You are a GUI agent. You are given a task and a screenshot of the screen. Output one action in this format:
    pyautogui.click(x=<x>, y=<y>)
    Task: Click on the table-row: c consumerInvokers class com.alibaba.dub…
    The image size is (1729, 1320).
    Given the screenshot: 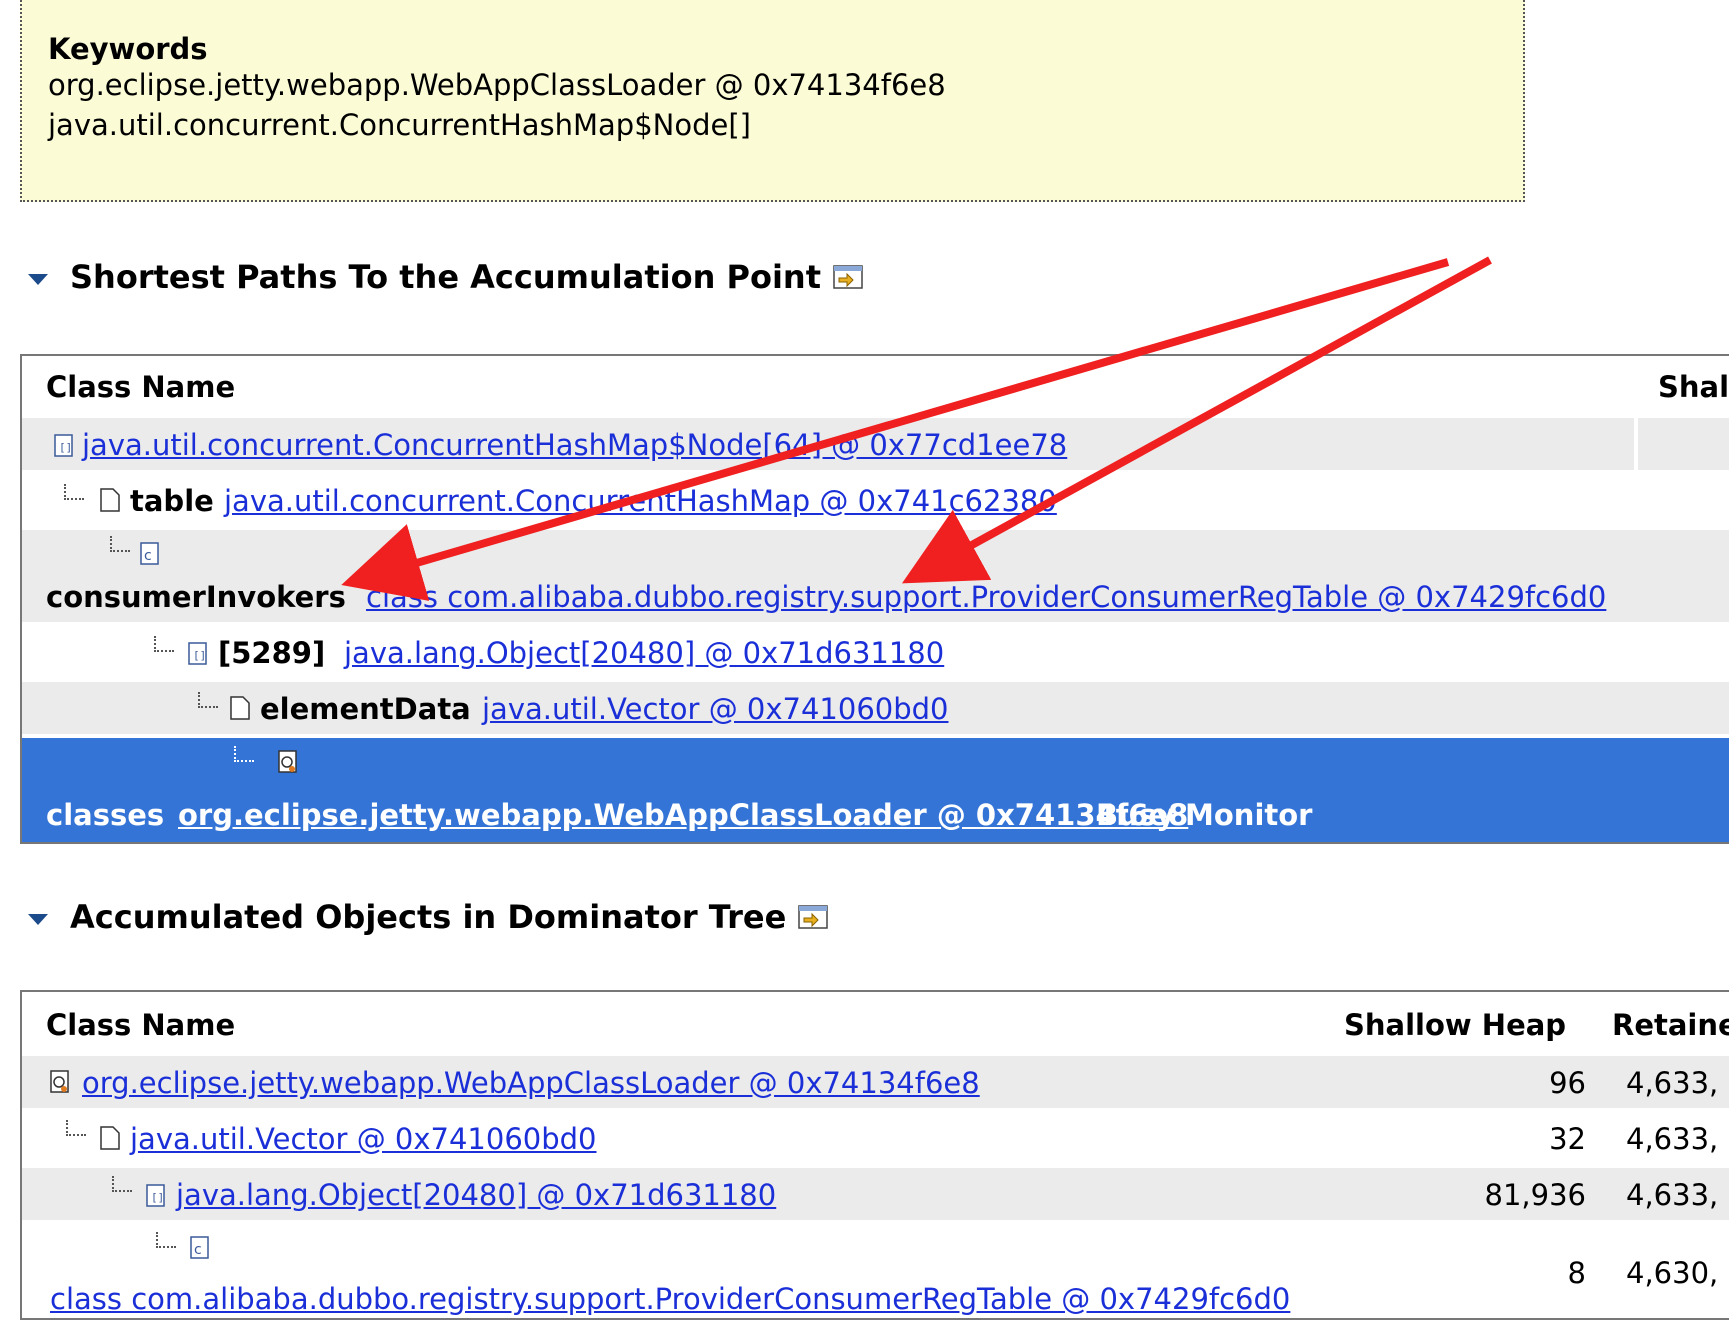 What is the action you would take?
    pyautogui.click(x=875, y=576)
    